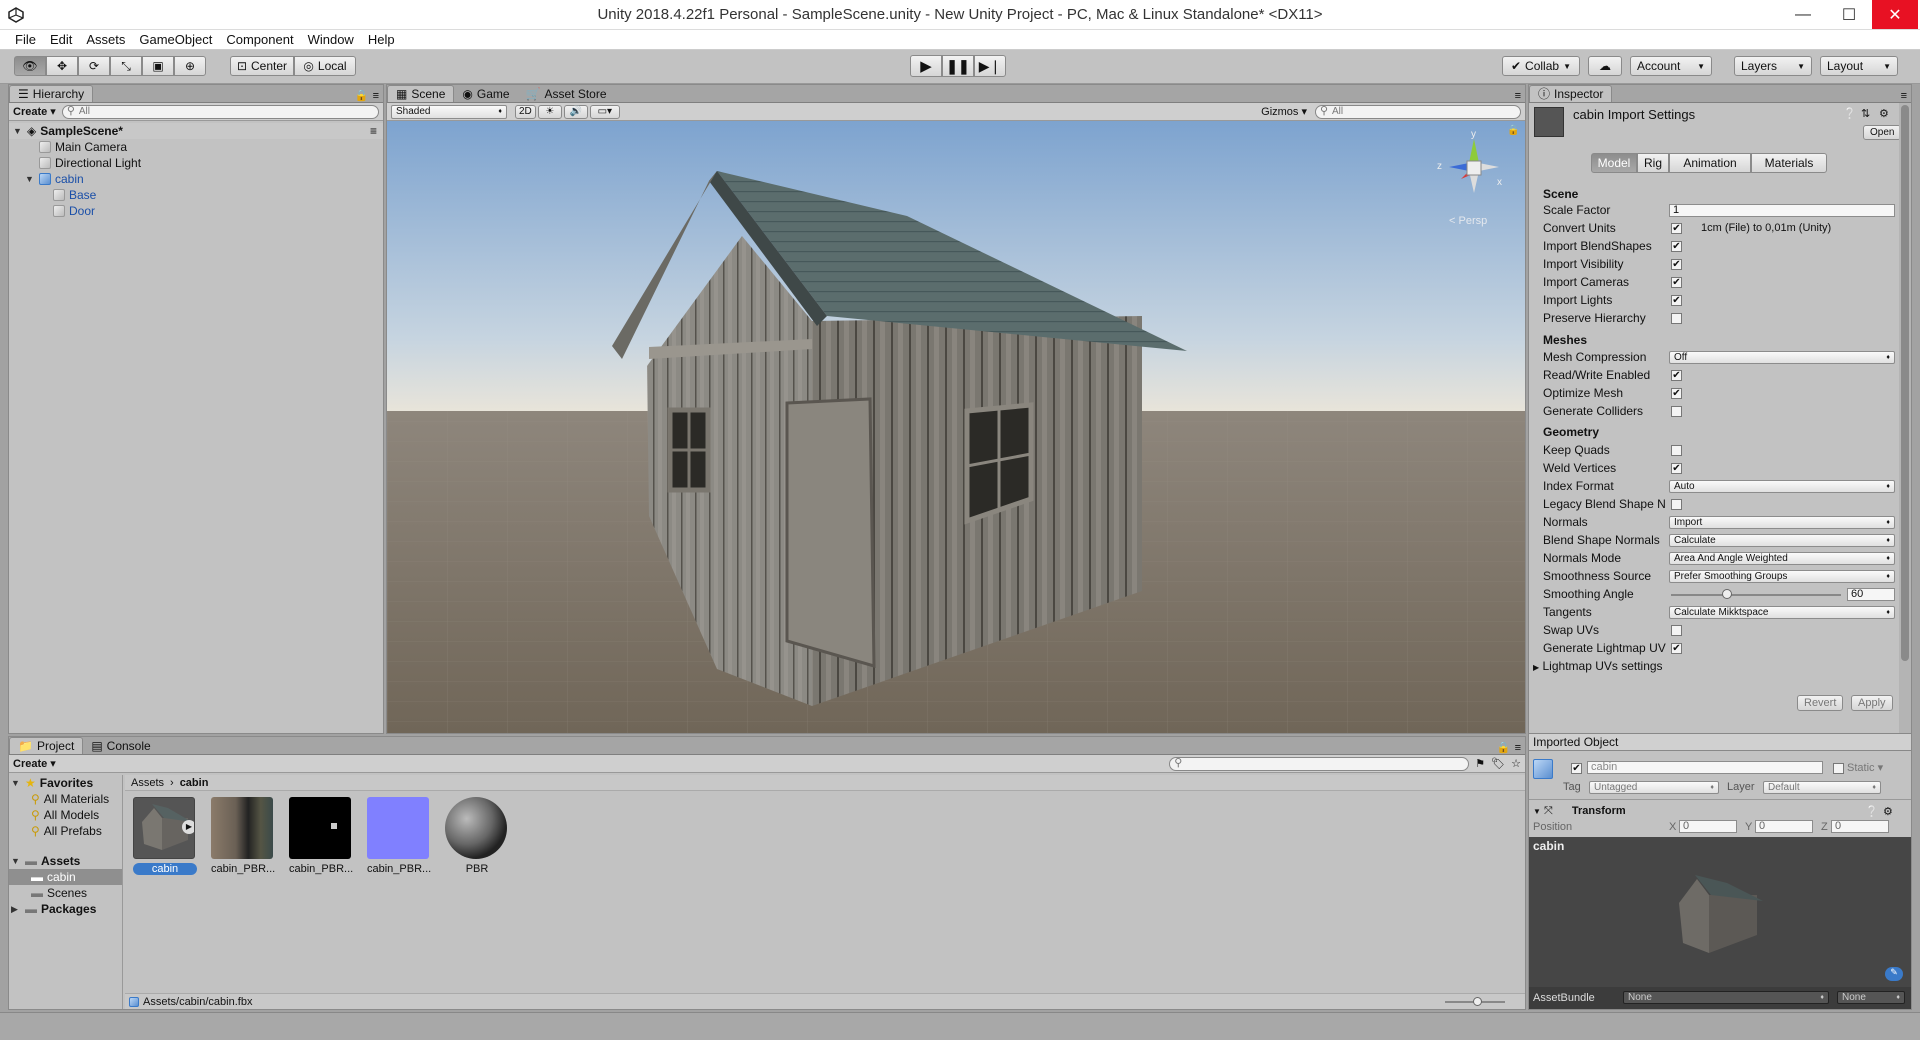 This screenshot has width=1920, height=1040. I want to click on hierarchy-item: Door, so click(196, 211).